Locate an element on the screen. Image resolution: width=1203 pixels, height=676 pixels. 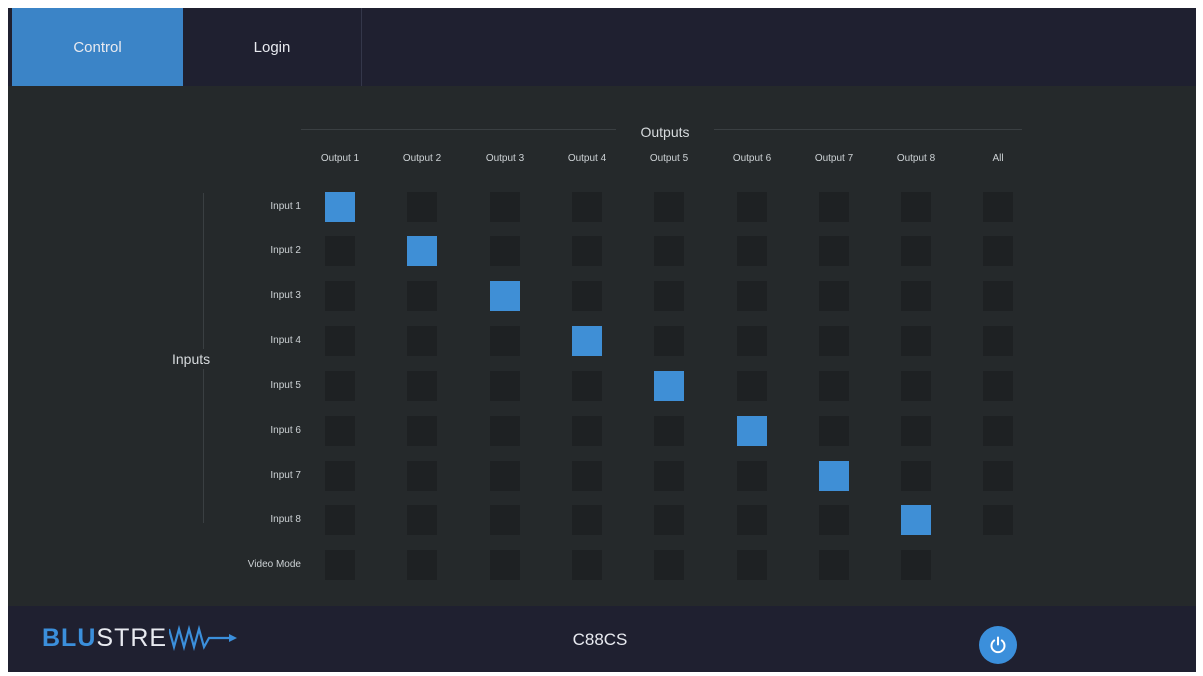
route-button-r6-c2 is located at coordinates (422, 431).